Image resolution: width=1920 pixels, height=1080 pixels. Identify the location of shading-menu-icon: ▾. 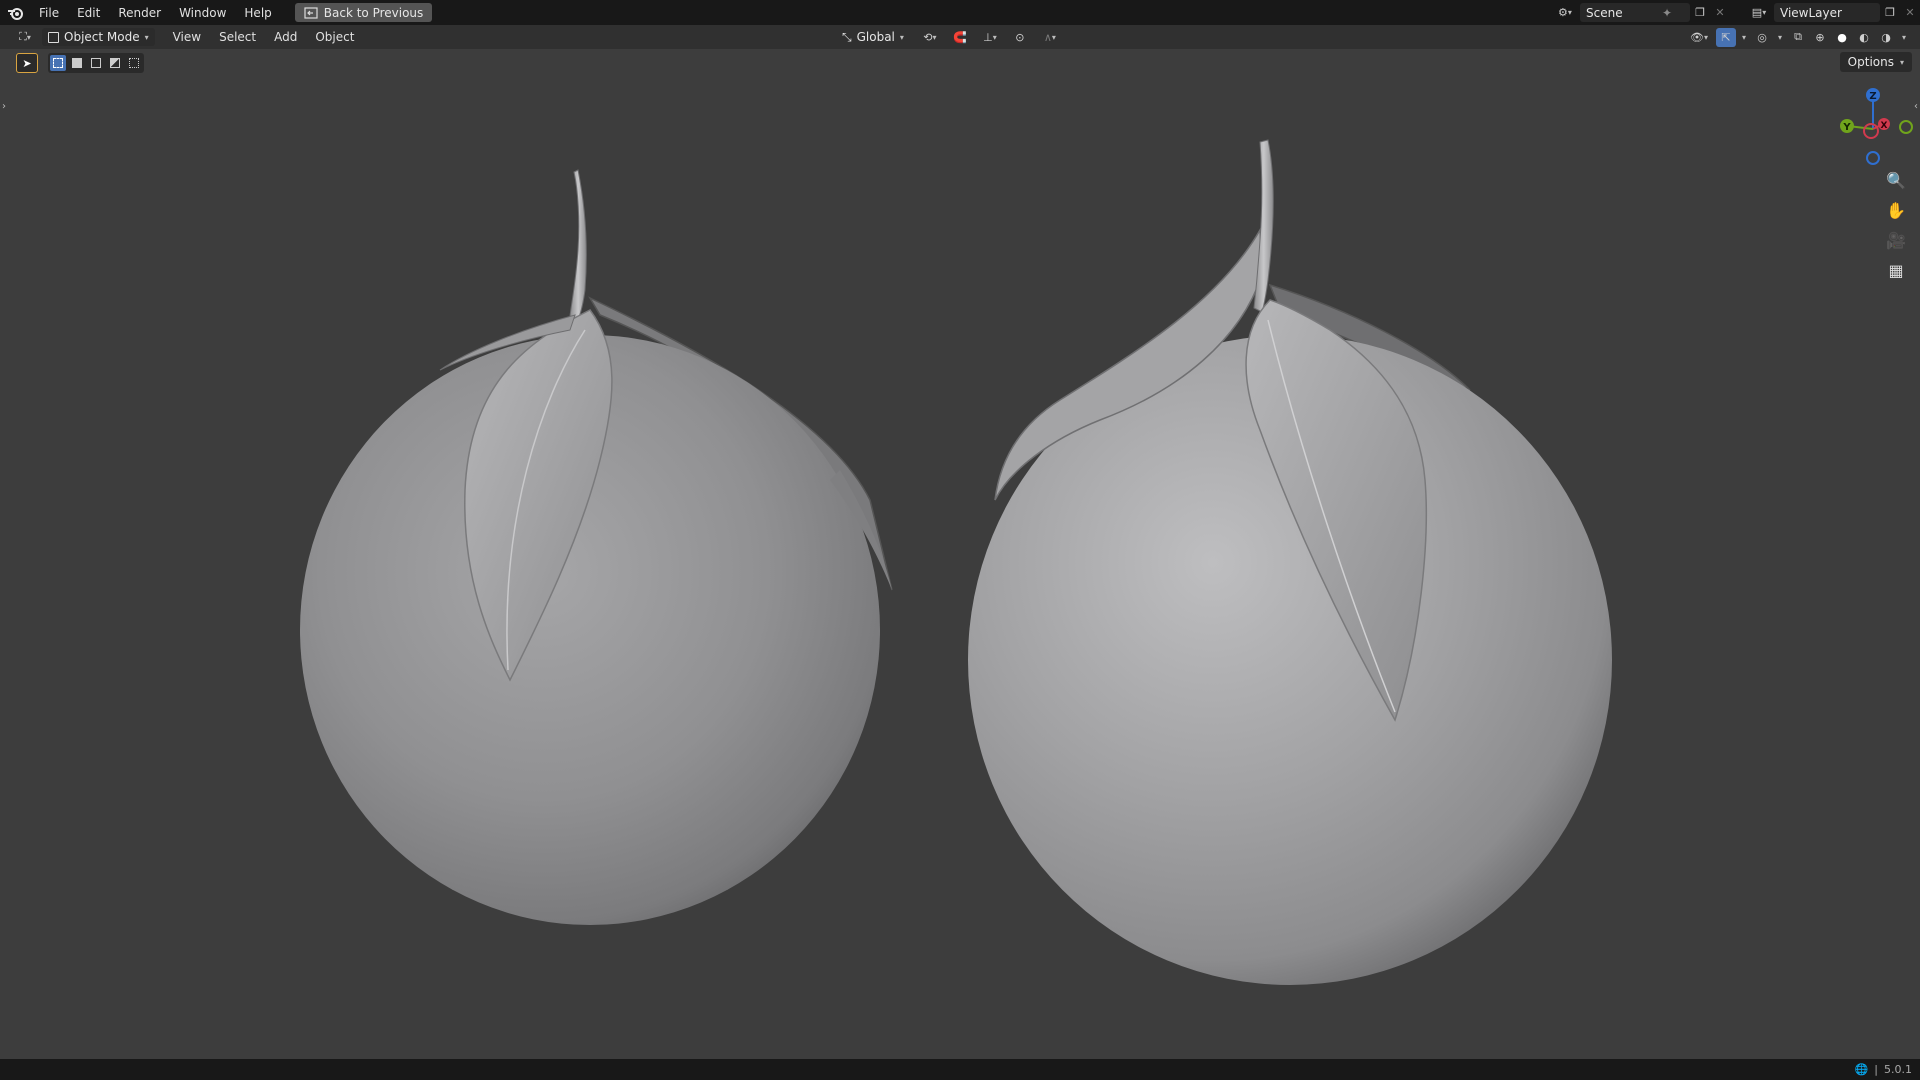
(1904, 37).